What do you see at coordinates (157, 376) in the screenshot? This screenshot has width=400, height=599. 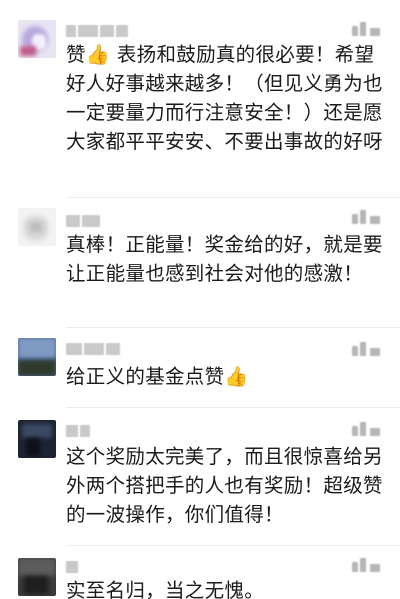 I see `comment-text: 给正义的基金点赞👍` at bounding box center [157, 376].